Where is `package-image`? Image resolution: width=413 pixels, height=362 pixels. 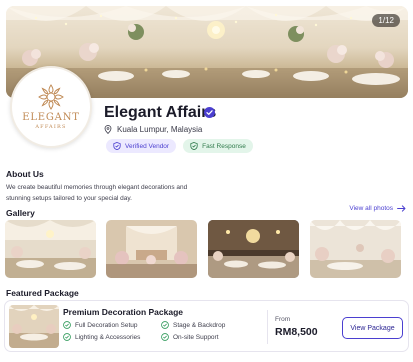 package-image is located at coordinates (34, 326).